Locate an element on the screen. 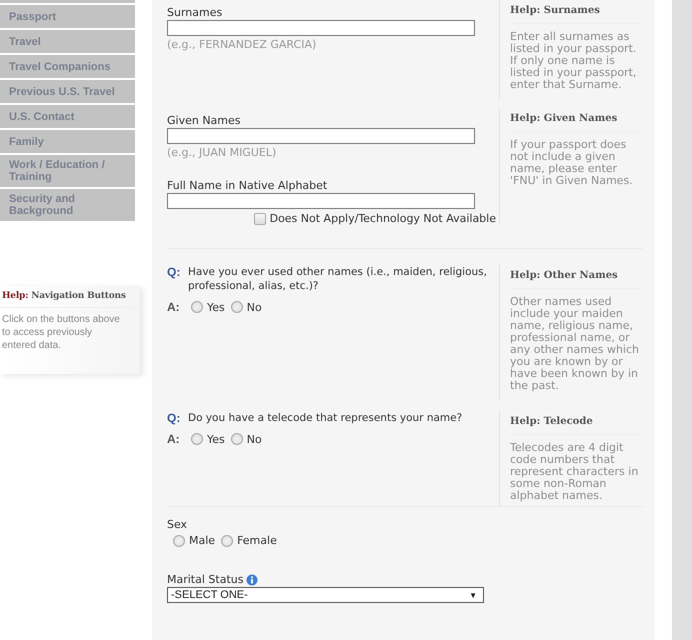  help-title: Help: Navigation Buttons is located at coordinates (70, 299).